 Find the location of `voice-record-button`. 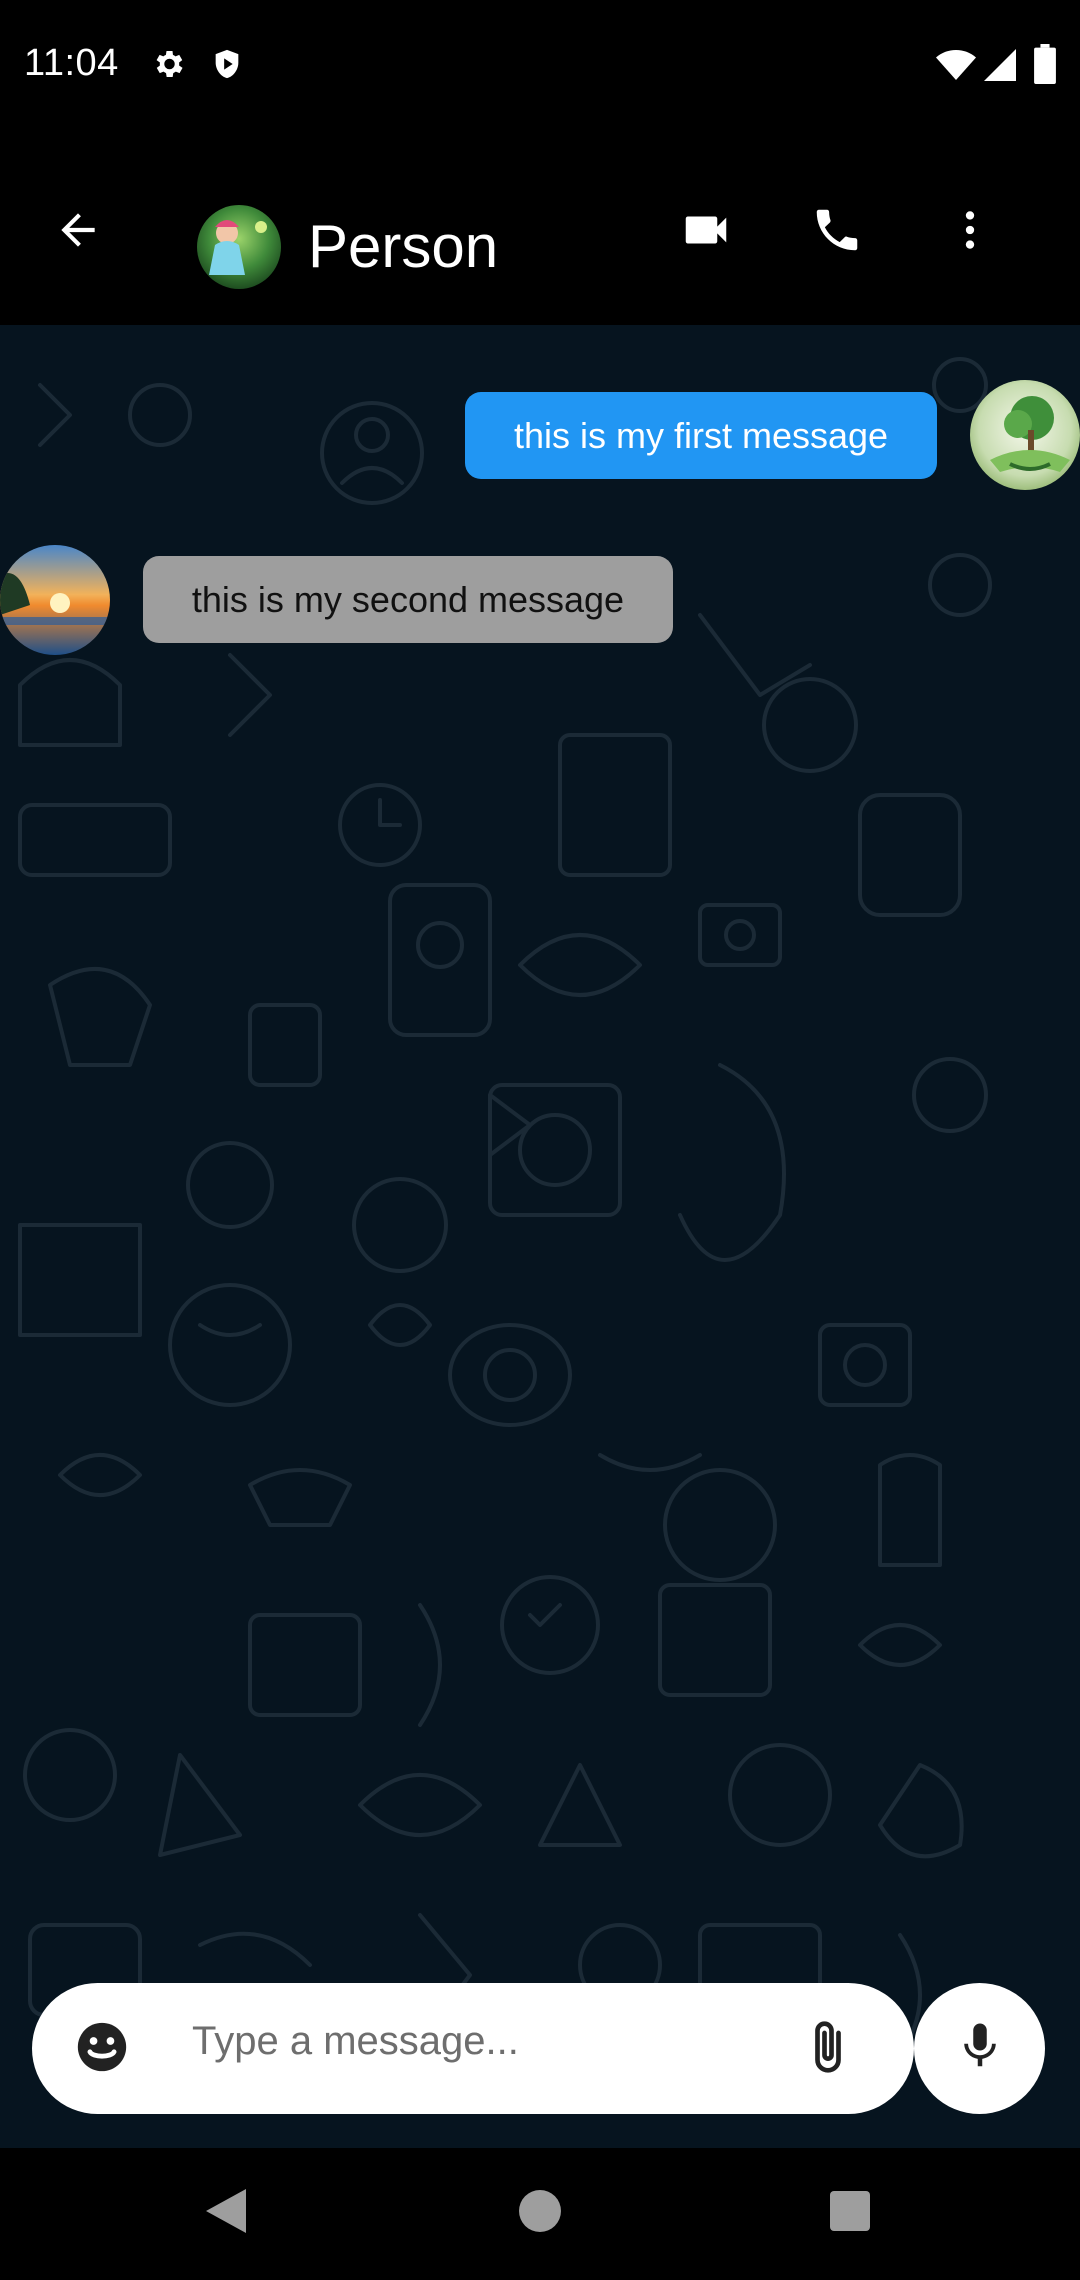

voice-record-button is located at coordinates (979, 2048).